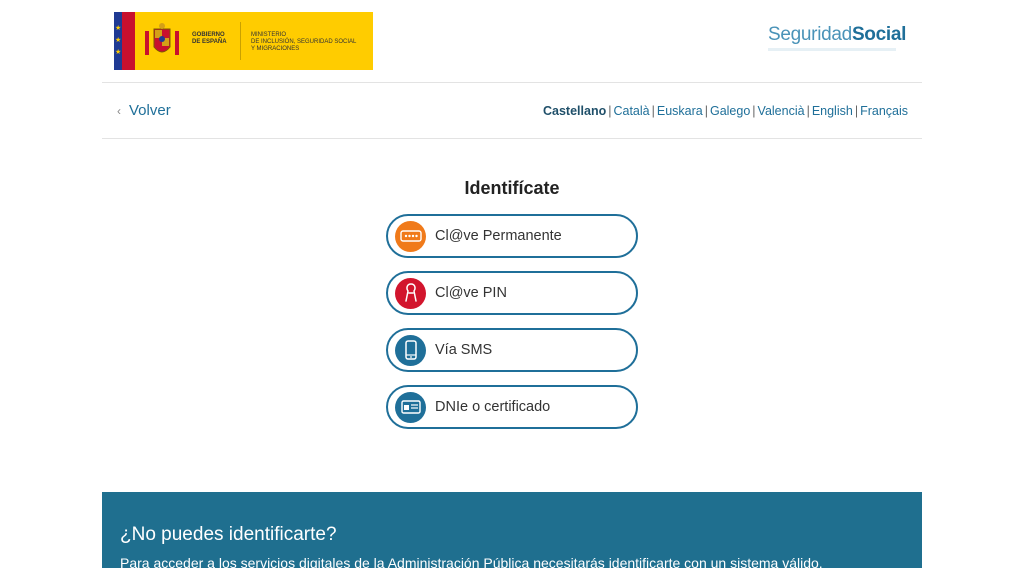  I want to click on clave-pin-button: Cl@ve PIN, so click(512, 293).